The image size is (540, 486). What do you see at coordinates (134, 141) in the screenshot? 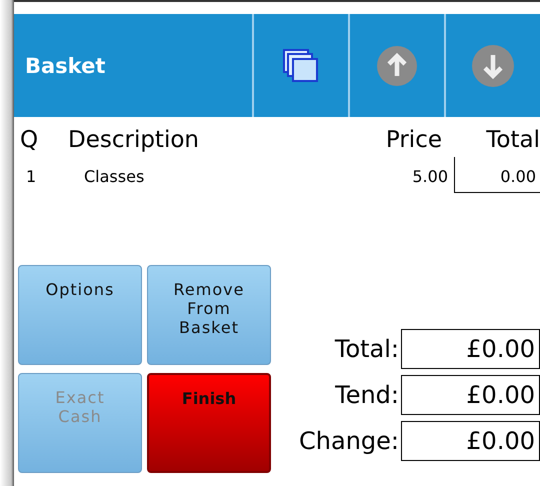
I see `column-header: Description` at bounding box center [134, 141].